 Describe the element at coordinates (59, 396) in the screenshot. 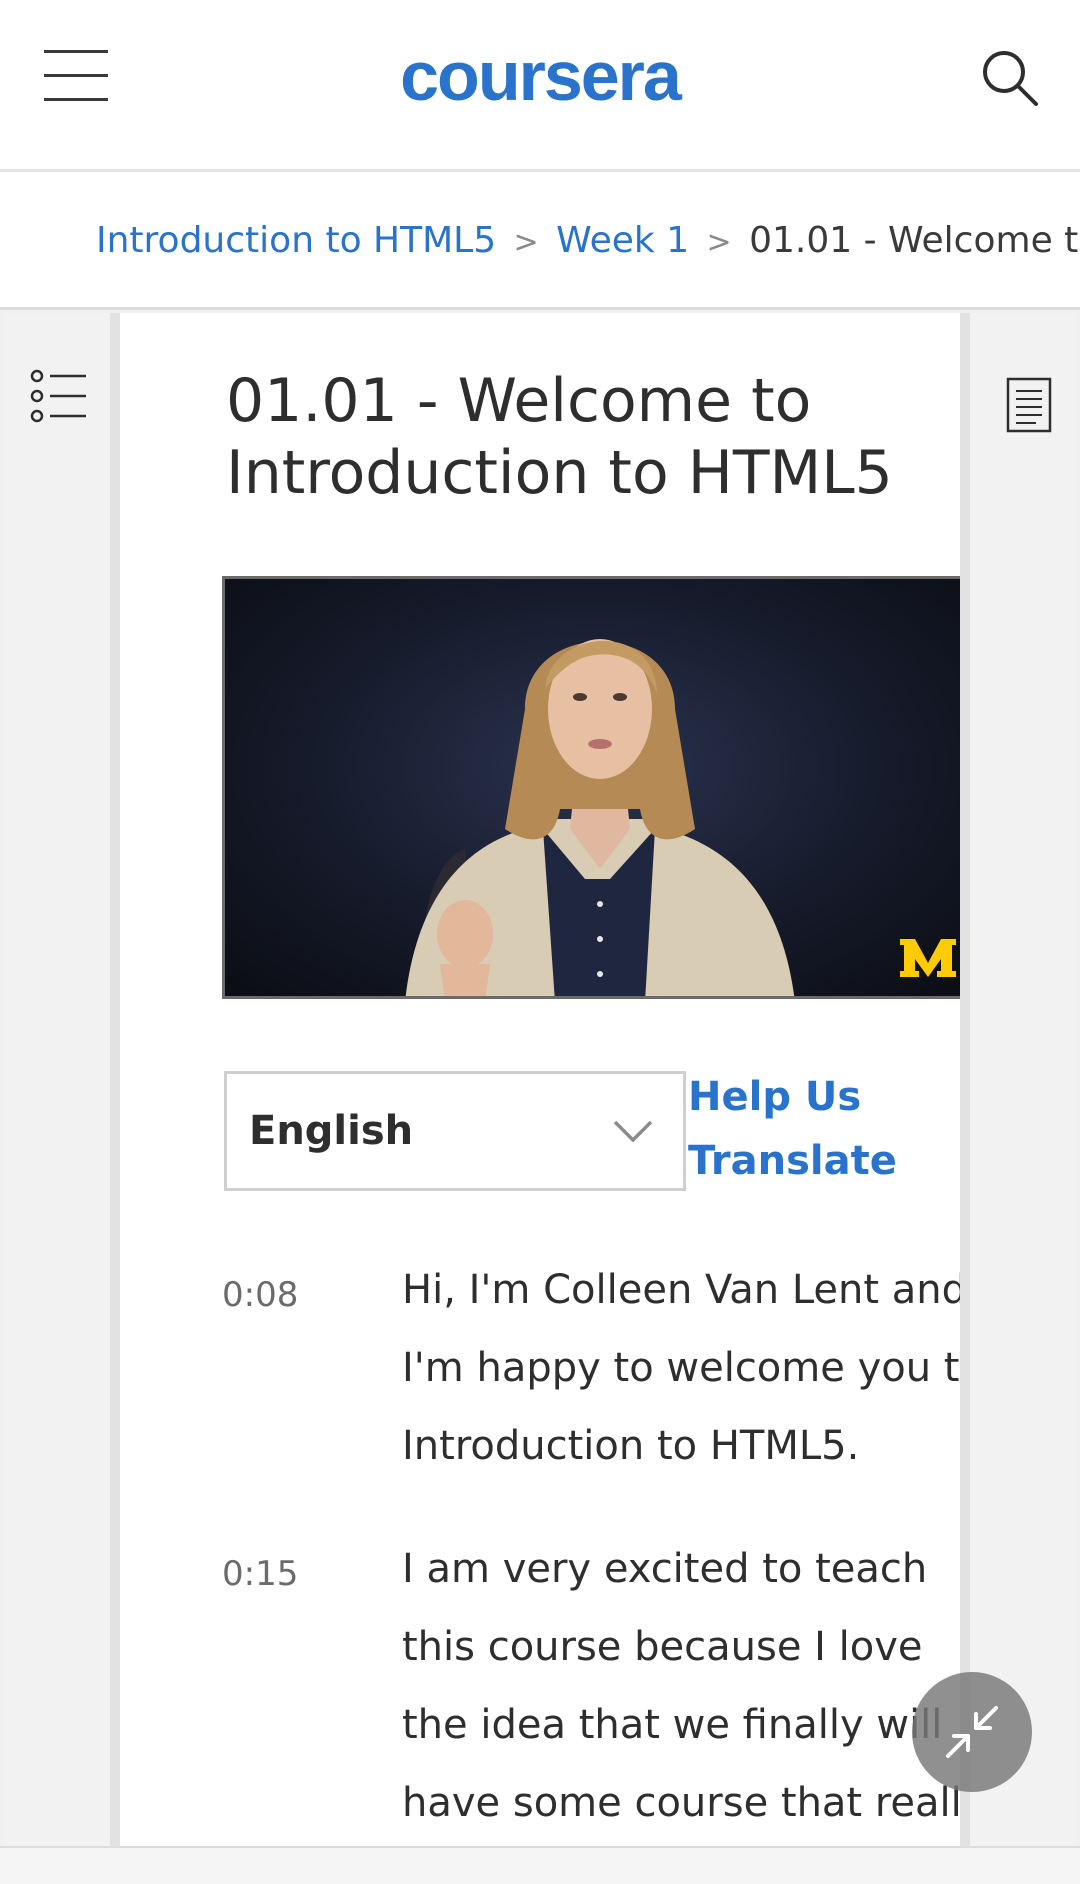

I see `course-outline-icon` at that location.